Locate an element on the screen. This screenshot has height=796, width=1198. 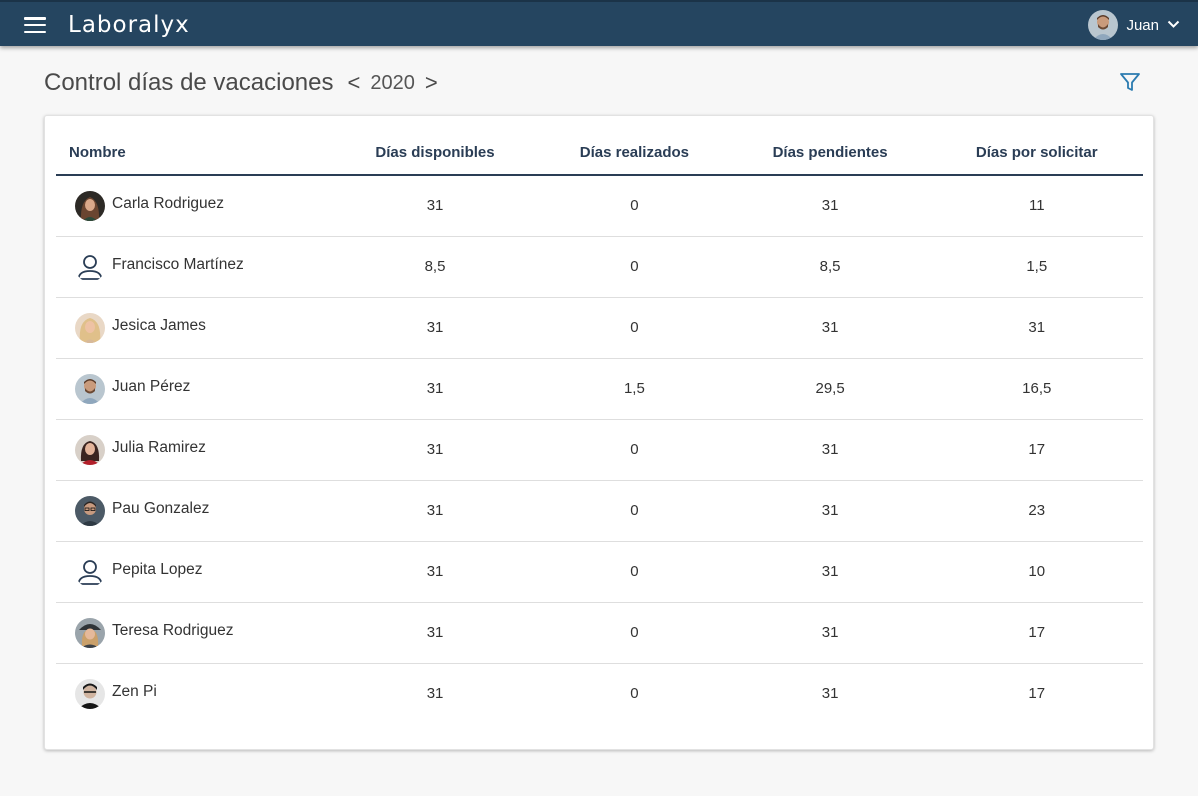
current-year: 2020 is located at coordinates (392, 82).